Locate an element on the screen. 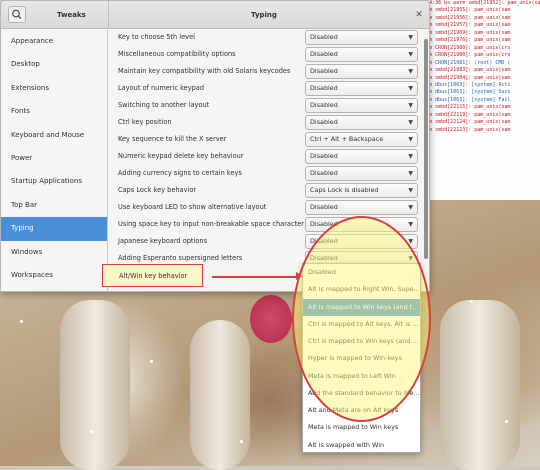  alt-win-key-label: Alt/Win key behavior is located at coordinates (153, 276).